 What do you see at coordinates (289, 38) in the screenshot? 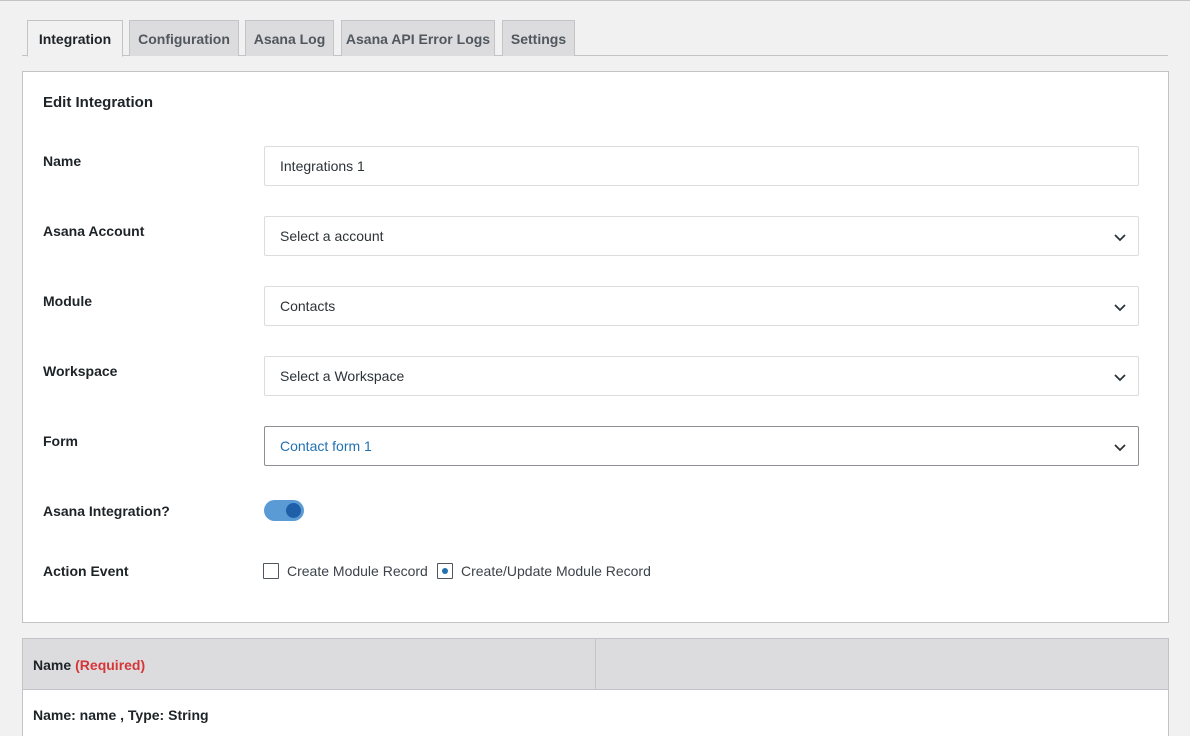
I see `tab-asana-log: Asana Log` at bounding box center [289, 38].